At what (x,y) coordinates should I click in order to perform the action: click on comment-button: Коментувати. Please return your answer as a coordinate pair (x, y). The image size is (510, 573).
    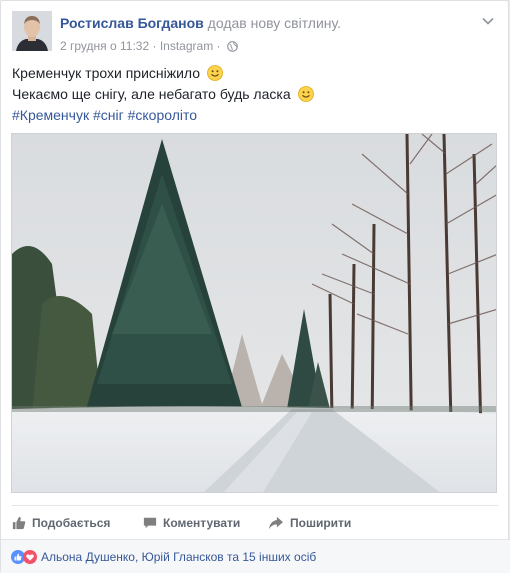
    Looking at the image, I should click on (191, 522).